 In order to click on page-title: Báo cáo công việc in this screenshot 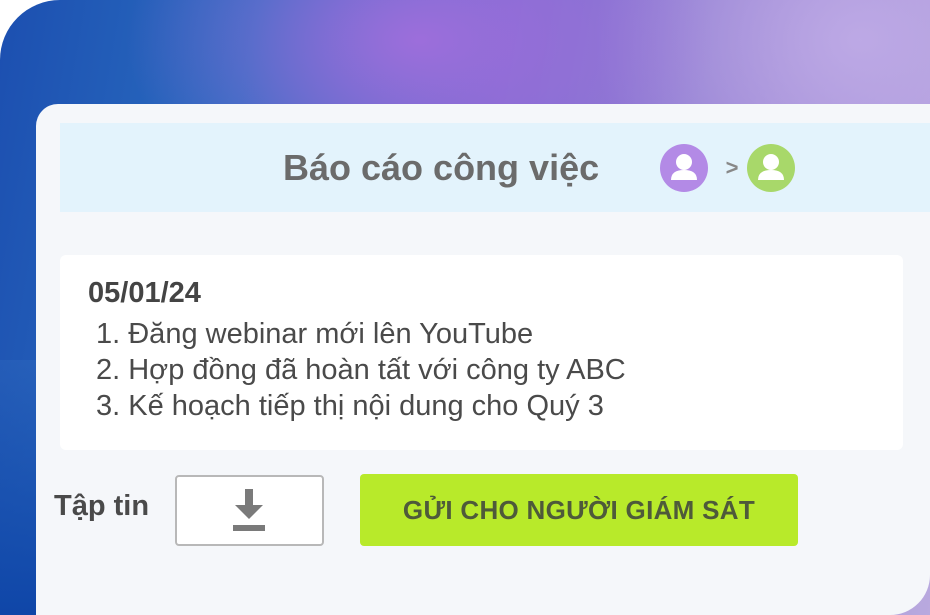, I will do `click(441, 167)`.